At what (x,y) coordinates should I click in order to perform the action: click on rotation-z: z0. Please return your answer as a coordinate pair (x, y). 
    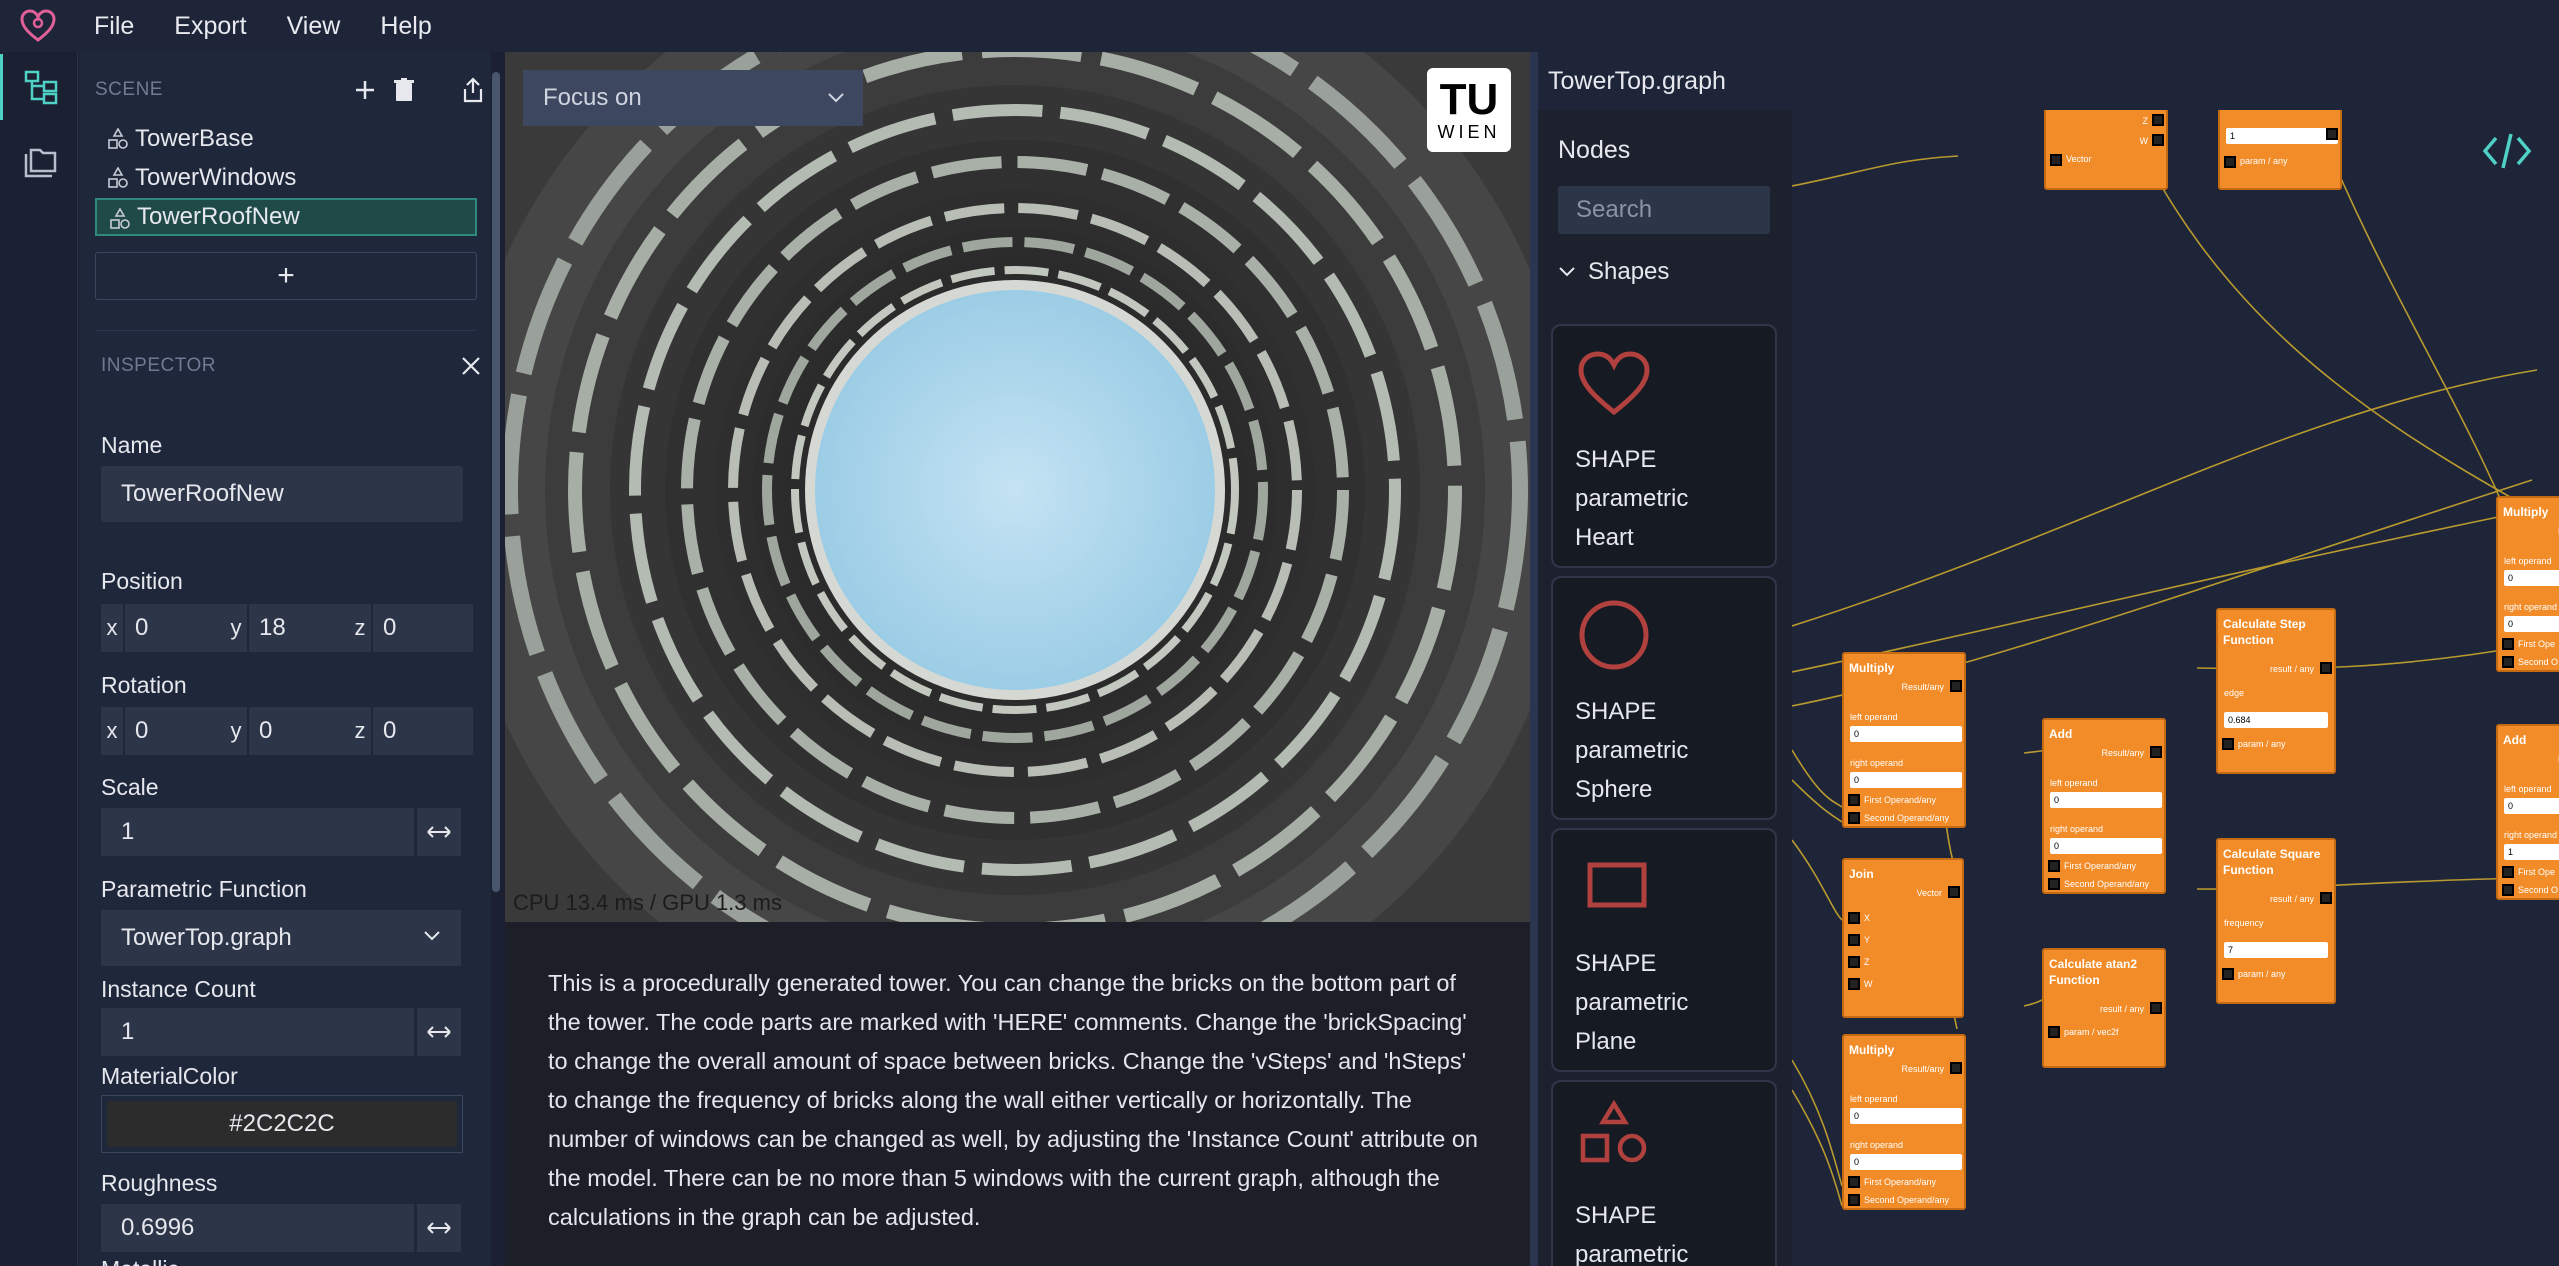
    Looking at the image, I should click on (411, 731).